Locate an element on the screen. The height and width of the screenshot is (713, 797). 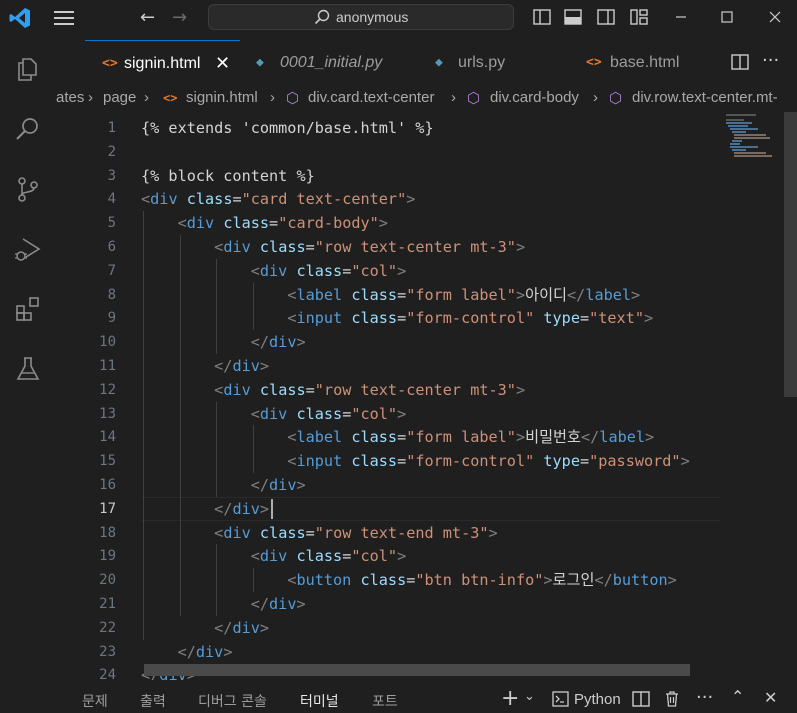
tab-label: signin.html is located at coordinates (162, 63).